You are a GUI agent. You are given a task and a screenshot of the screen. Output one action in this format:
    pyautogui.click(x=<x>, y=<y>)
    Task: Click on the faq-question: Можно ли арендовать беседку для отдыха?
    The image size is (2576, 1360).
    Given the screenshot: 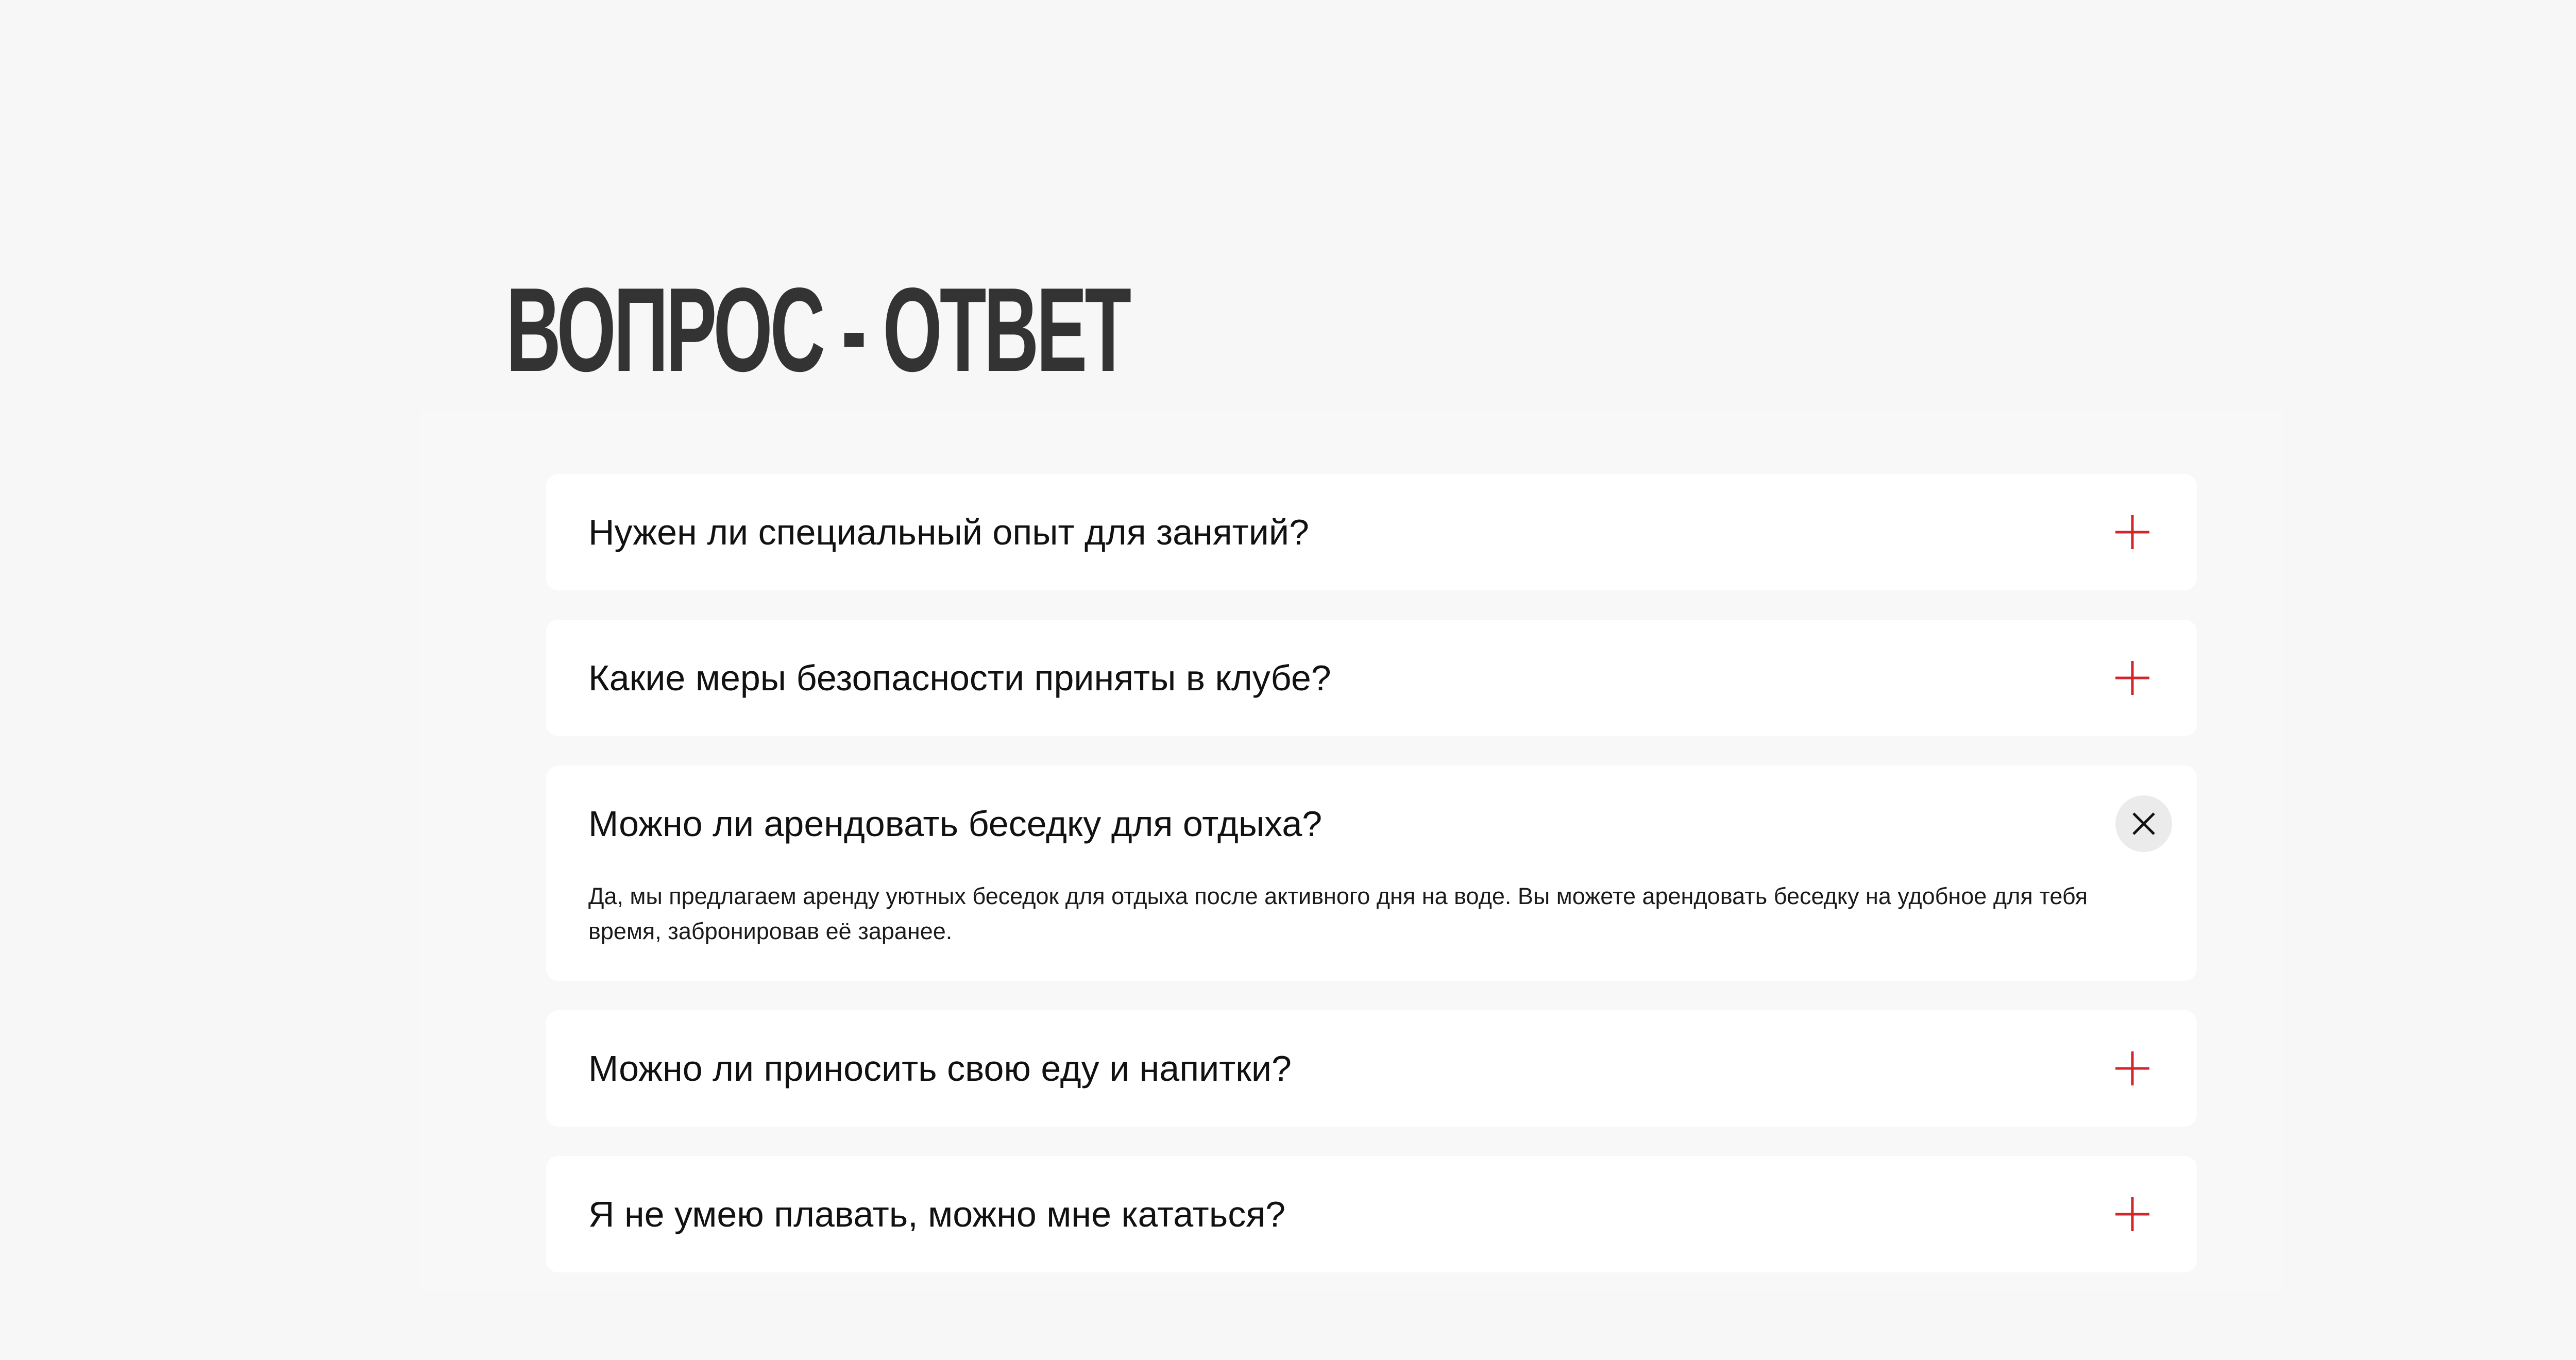 What is the action you would take?
    pyautogui.click(x=955, y=824)
    